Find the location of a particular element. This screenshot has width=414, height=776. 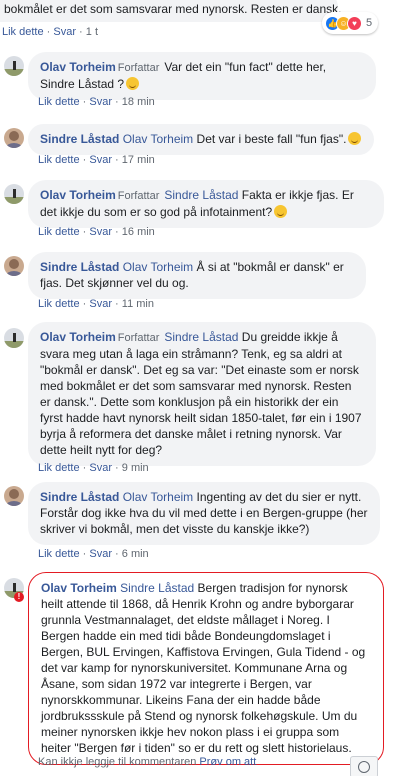

error-icon: ! is located at coordinates (19, 597).